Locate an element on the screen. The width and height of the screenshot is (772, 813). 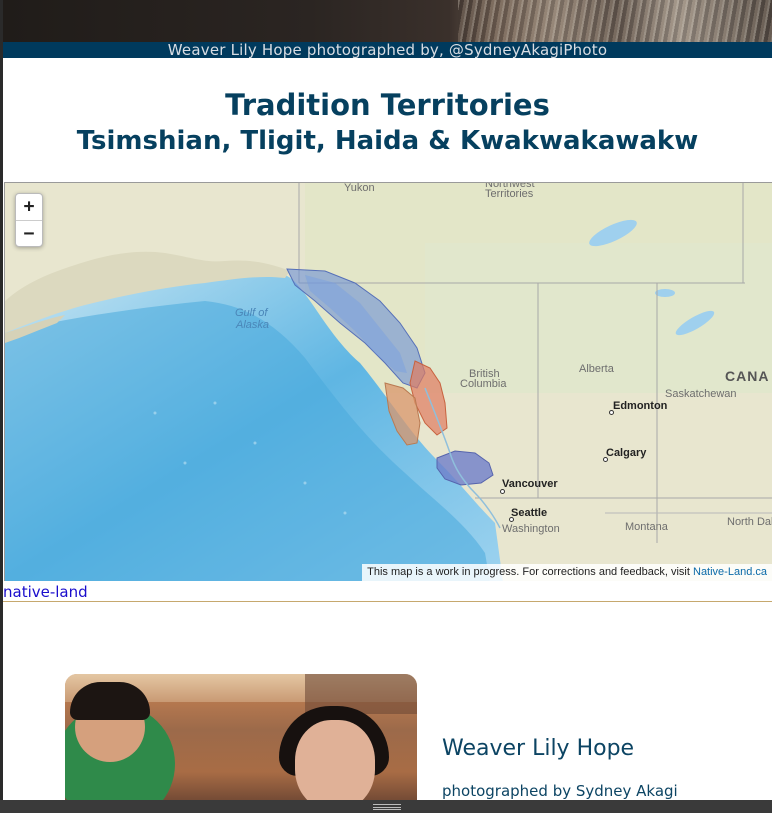
map-label-yukon: Yukon is located at coordinates (359, 188).